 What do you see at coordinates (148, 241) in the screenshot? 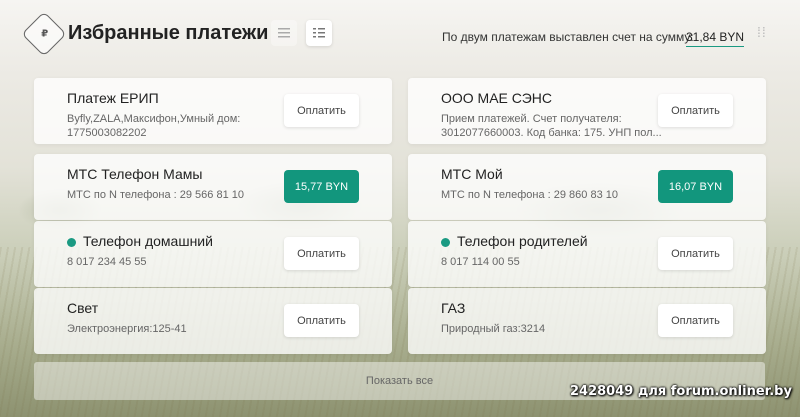
I see `payment-card-title: Телефон домашний` at bounding box center [148, 241].